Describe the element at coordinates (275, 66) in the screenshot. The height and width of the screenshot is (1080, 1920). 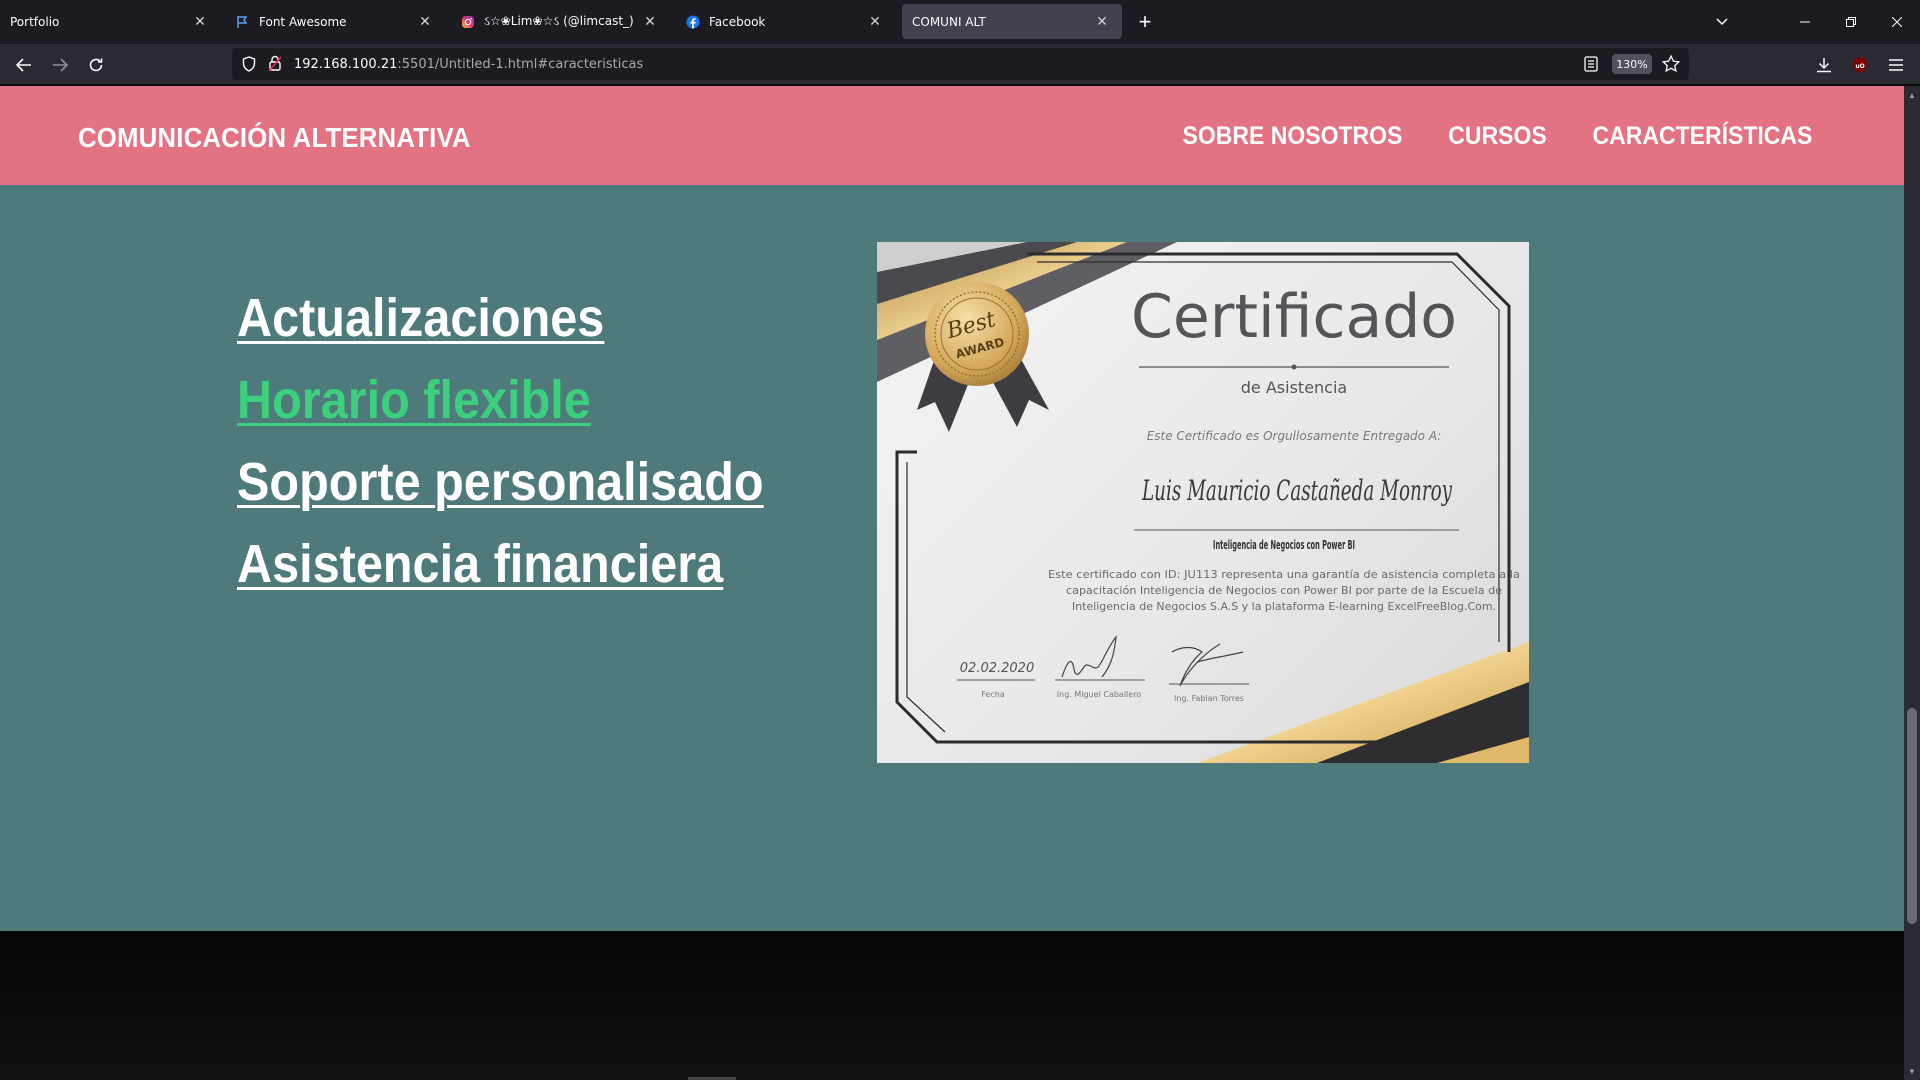
I see `insecure-lock-icon` at that location.